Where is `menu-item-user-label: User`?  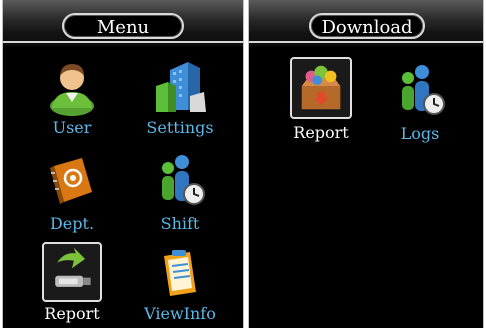
menu-item-user-label: User is located at coordinates (72, 127).